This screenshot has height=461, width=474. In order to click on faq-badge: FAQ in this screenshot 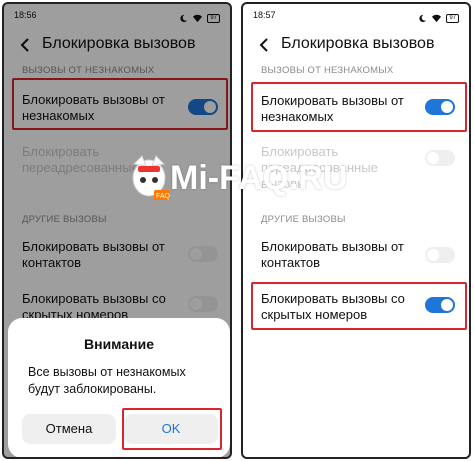, I will do `click(163, 196)`.